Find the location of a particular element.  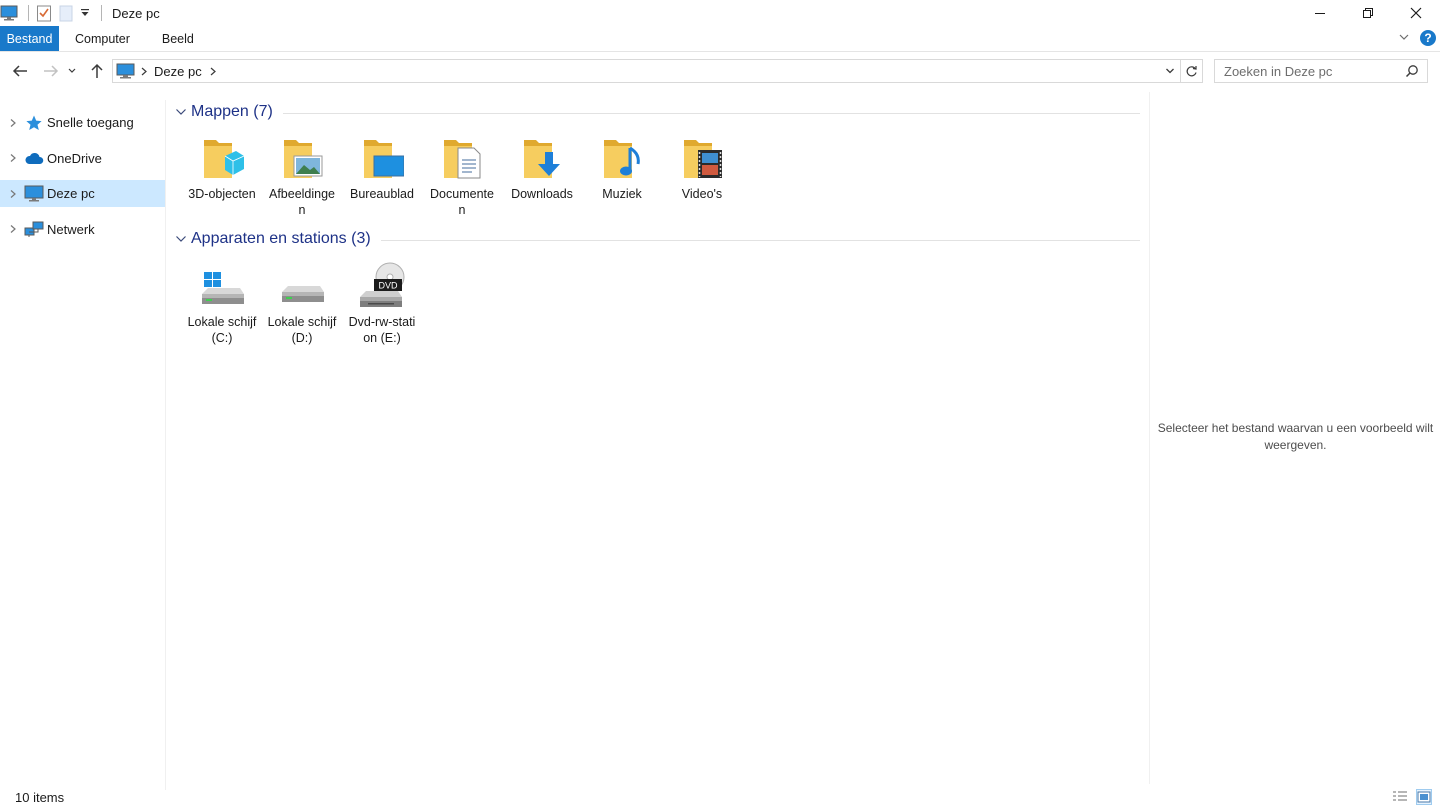

minimize-icon is located at coordinates (1320, 13).